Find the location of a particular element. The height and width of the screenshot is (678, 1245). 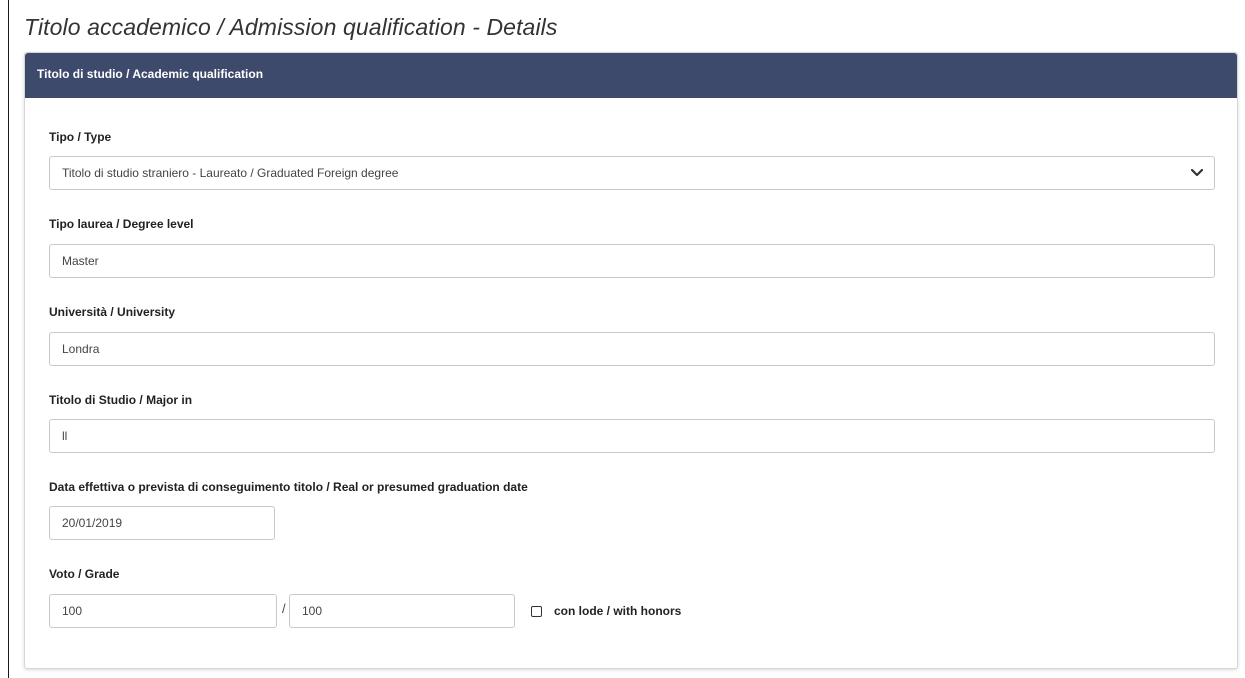

graduation-date-field: 20/01/2019 is located at coordinates (162, 523).